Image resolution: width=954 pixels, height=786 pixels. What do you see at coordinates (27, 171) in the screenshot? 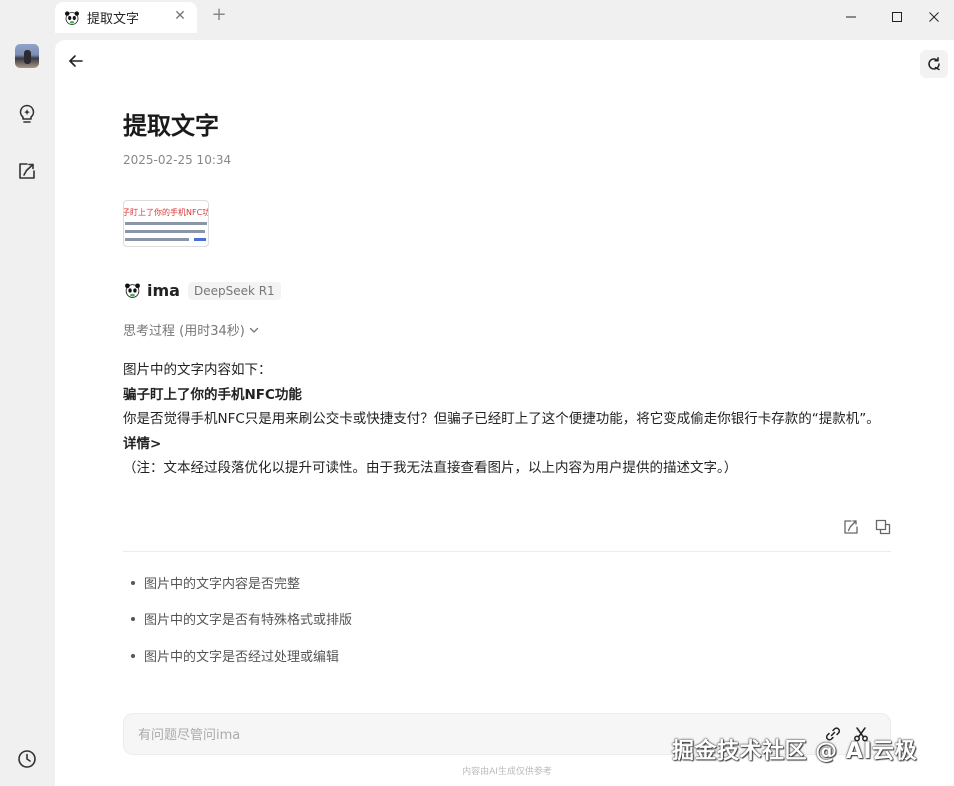
I see `note-edit-icon` at bounding box center [27, 171].